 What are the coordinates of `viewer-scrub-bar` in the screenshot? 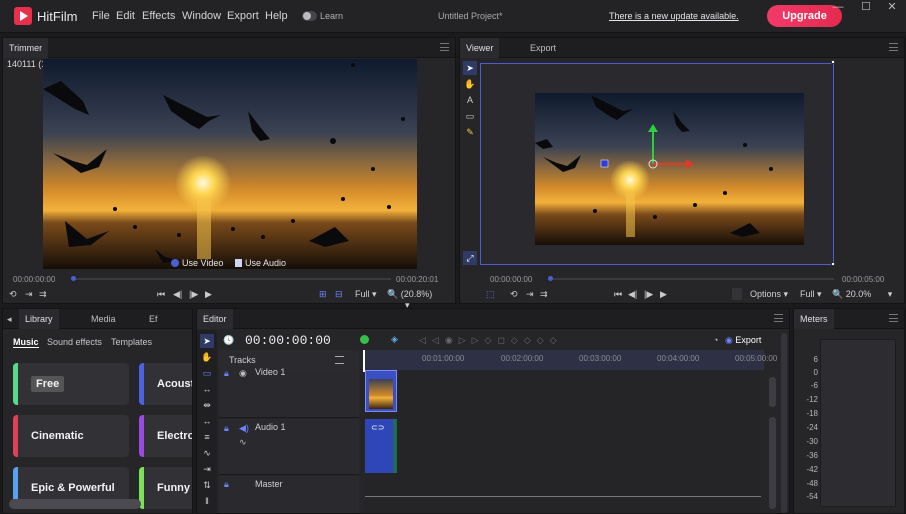 It's located at (691, 278).